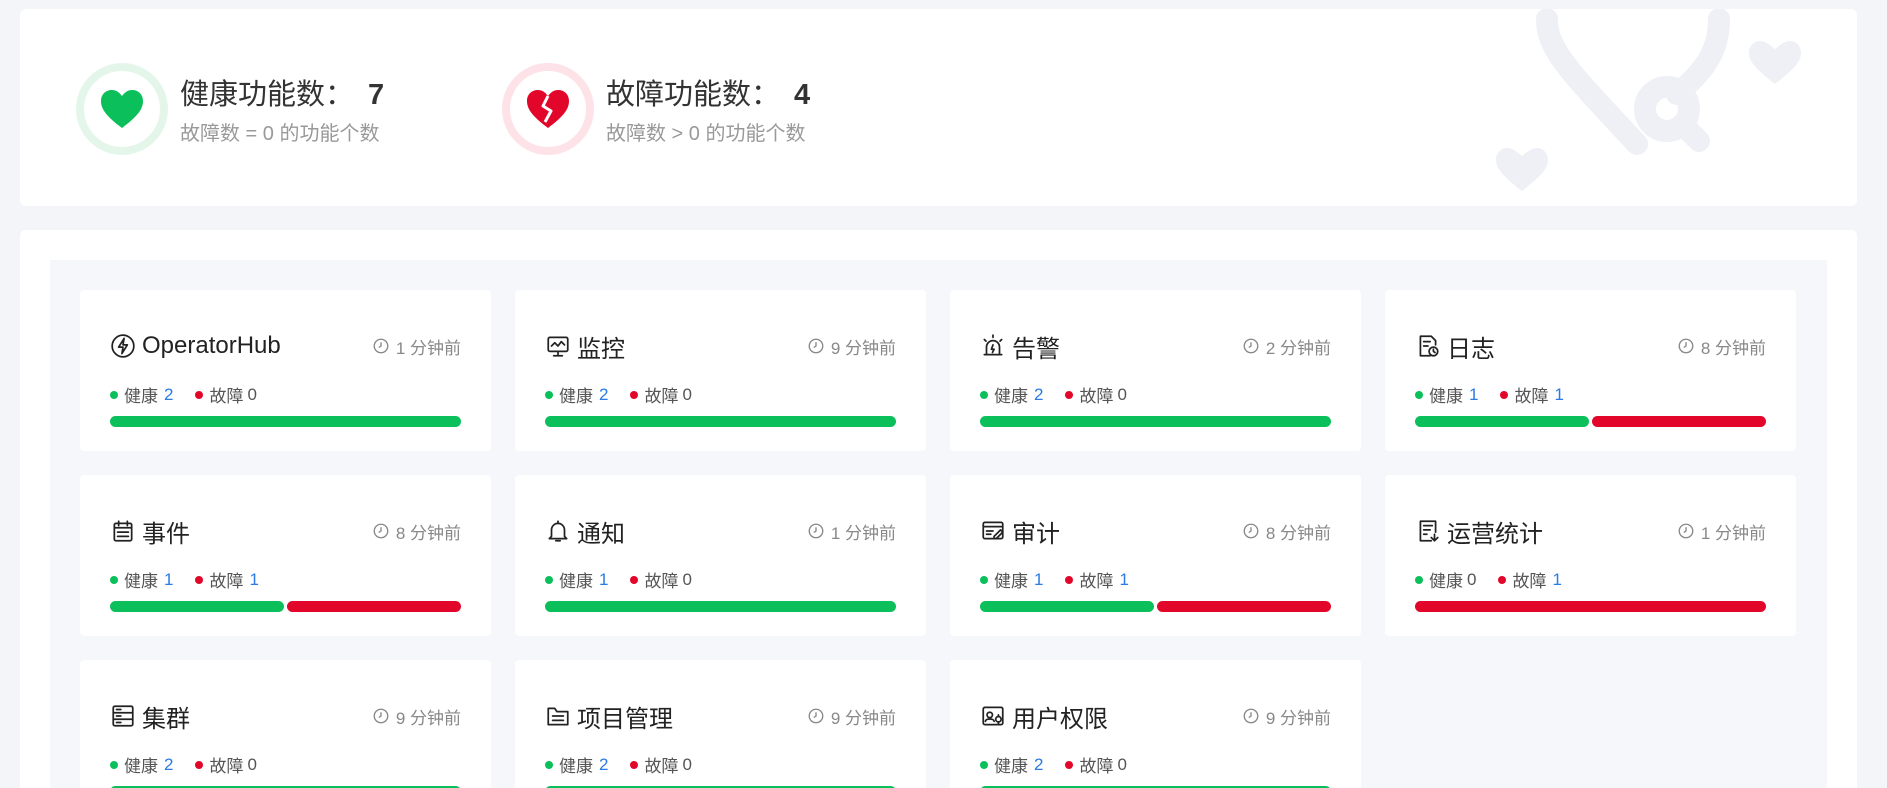 The width and height of the screenshot is (1887, 788). What do you see at coordinates (211, 345) in the screenshot?
I see `card-title: OperatorHub` at bounding box center [211, 345].